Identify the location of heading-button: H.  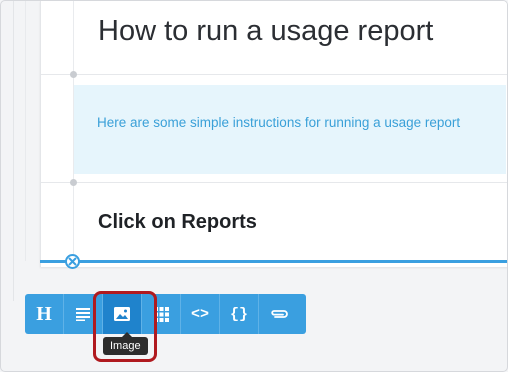
(44, 314).